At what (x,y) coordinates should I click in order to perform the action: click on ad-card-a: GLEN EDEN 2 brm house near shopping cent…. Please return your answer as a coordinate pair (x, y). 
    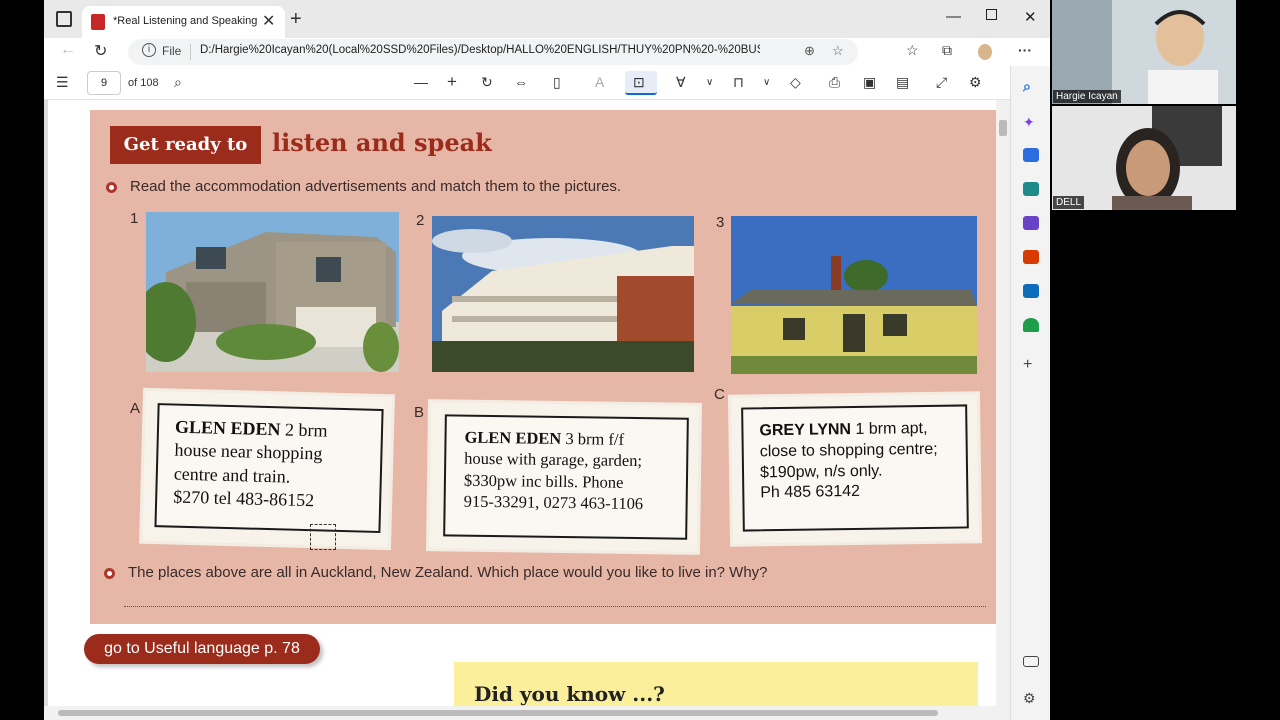
    Looking at the image, I should click on (267, 469).